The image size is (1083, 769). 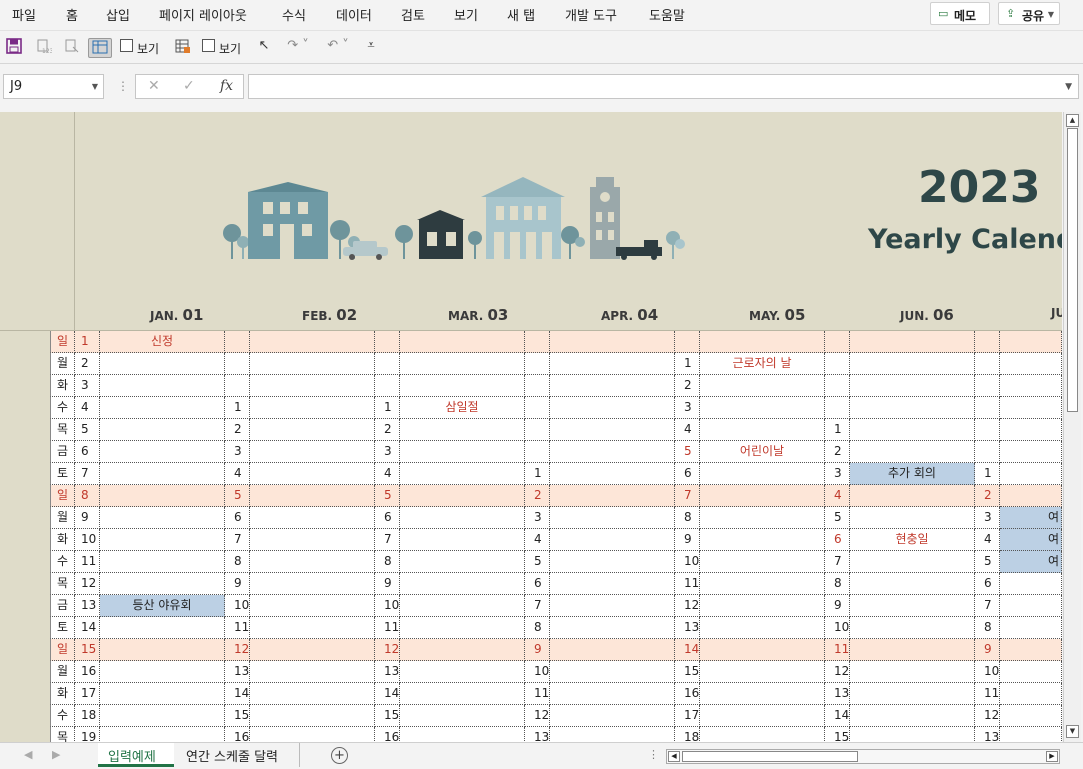 What do you see at coordinates (154, 86) in the screenshot?
I see `cancel-icon: ✕` at bounding box center [154, 86].